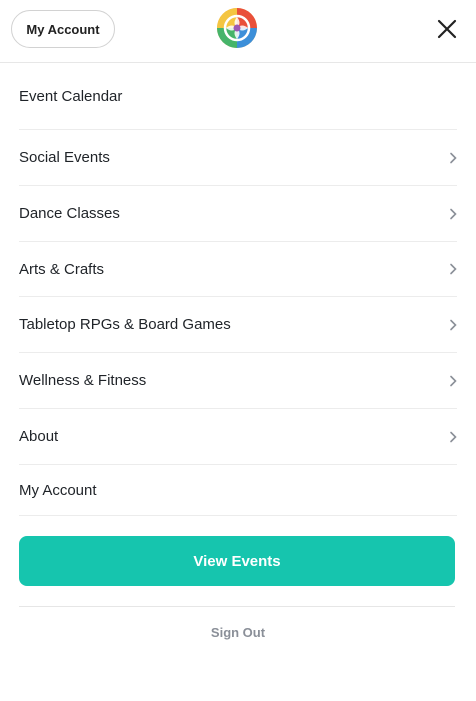 The height and width of the screenshot is (701, 476). Describe the element at coordinates (39, 436) in the screenshot. I see `menu-item-label: About` at that location.